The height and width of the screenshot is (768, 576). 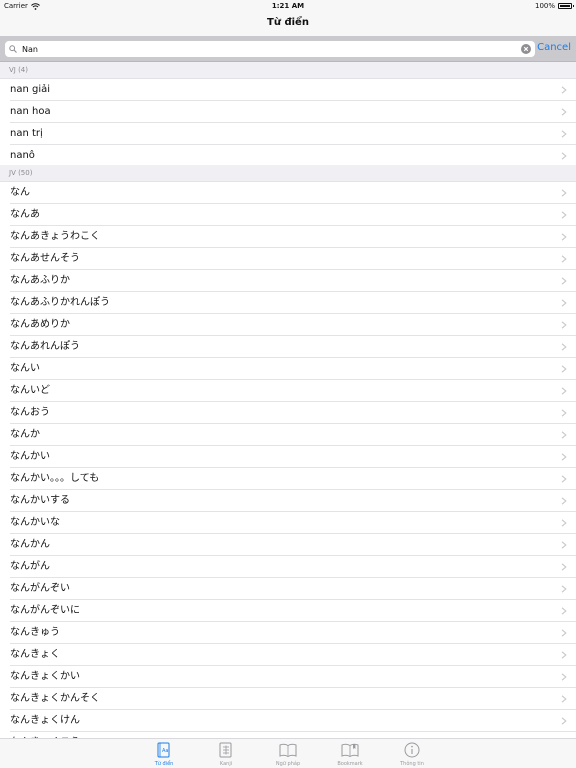 I want to click on list-item-label: なんあ, so click(x=25, y=214).